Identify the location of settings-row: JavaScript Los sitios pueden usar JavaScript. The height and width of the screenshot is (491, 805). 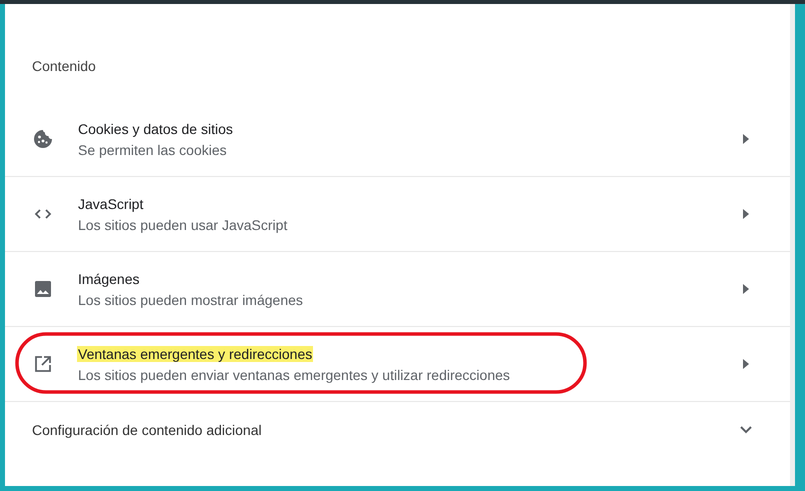
(397, 214).